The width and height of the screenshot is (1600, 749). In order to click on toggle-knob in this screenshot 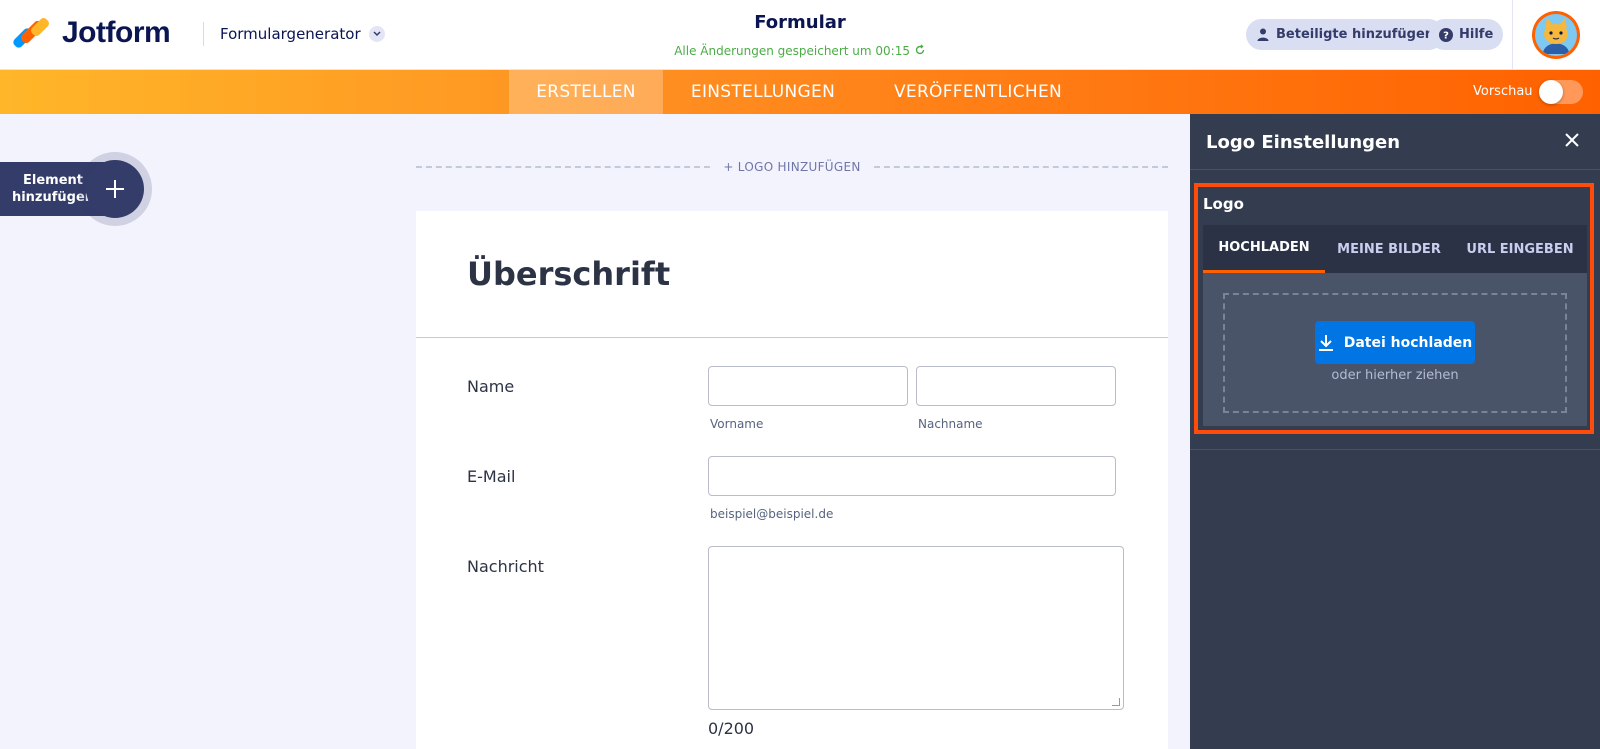, I will do `click(1551, 92)`.